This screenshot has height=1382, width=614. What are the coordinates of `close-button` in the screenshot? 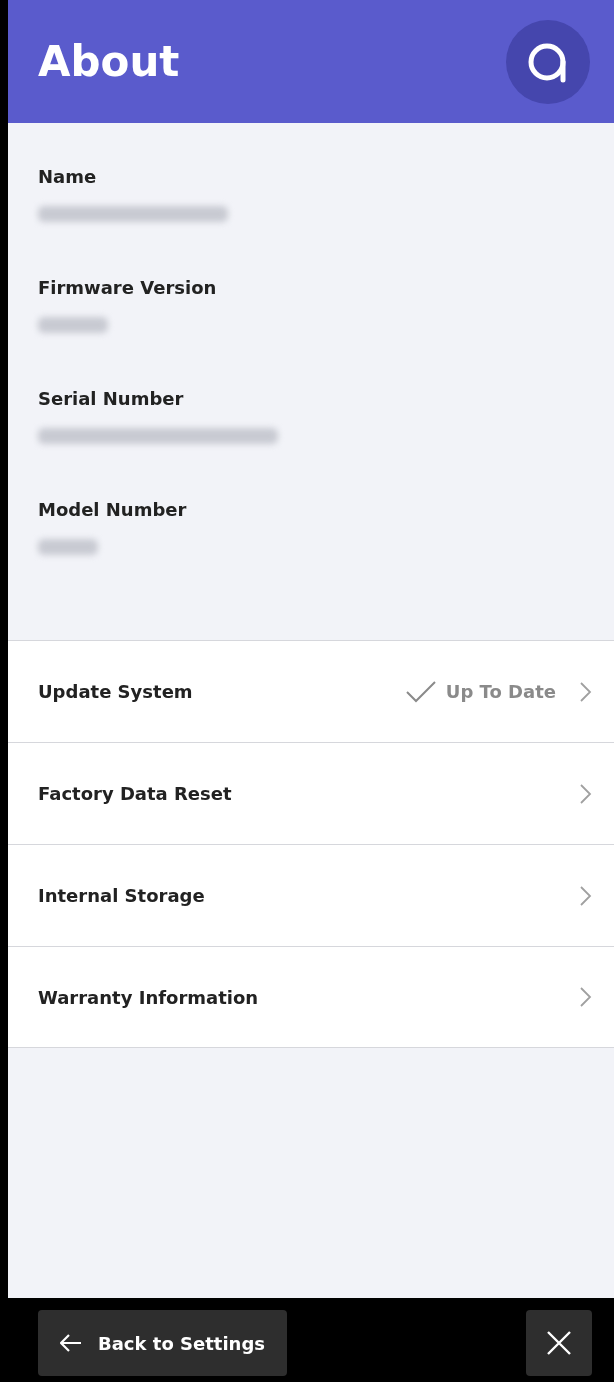 It's located at (559, 1343).